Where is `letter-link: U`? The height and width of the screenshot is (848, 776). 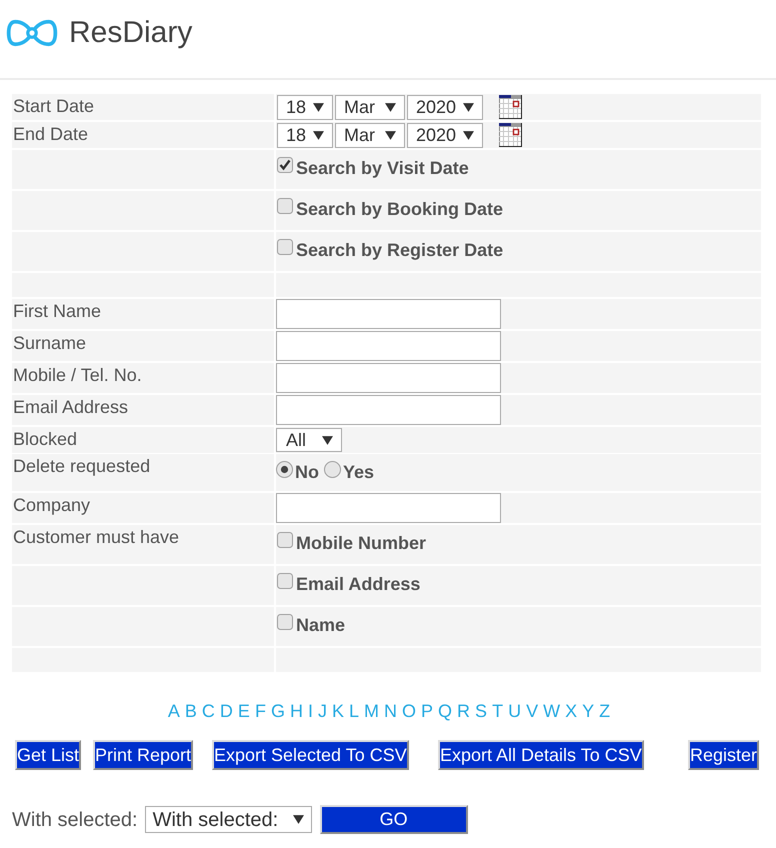
letter-link: U is located at coordinates (515, 711).